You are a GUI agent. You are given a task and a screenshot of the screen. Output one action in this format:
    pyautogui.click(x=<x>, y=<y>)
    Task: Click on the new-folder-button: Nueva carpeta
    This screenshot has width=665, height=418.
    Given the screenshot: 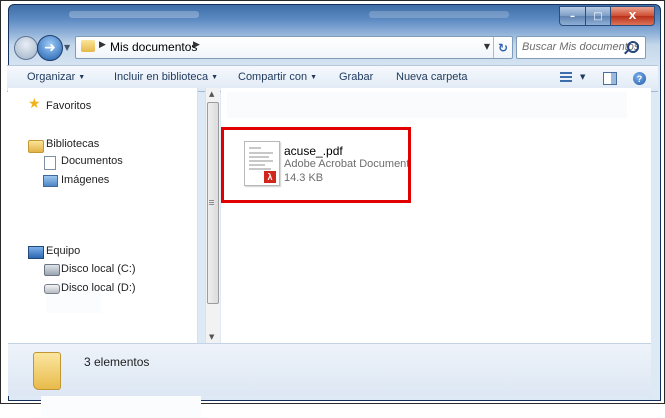 What is the action you would take?
    pyautogui.click(x=432, y=77)
    